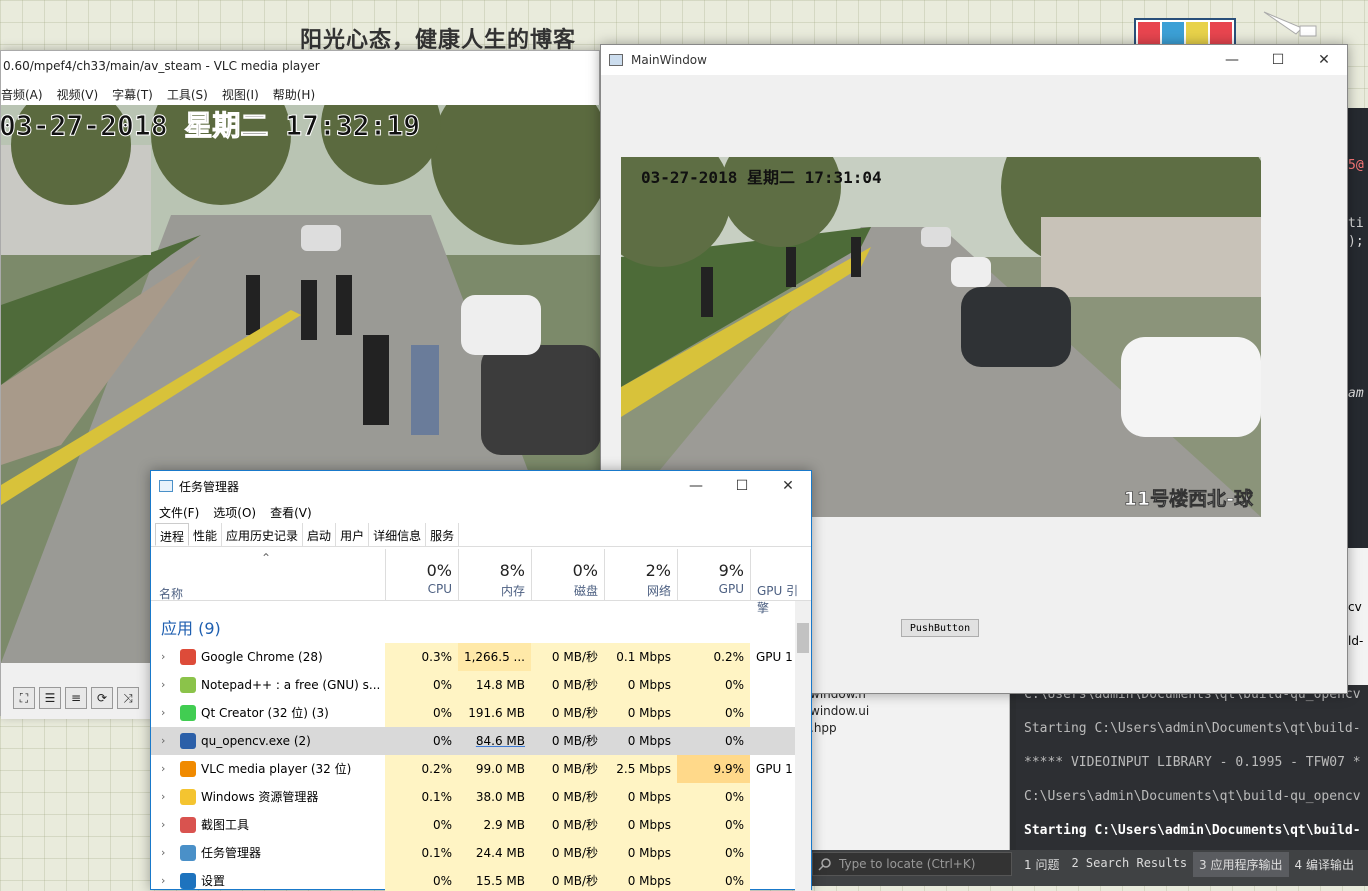  I want to click on output-tab-app-output: 3 应用程序输出, so click(1241, 864).